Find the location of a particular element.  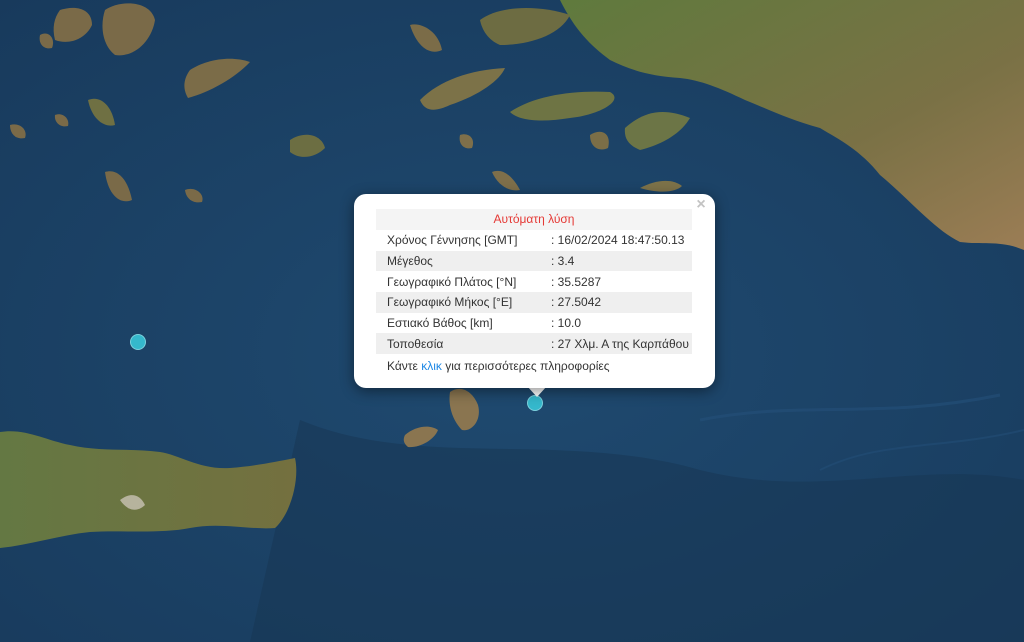

popup-title: Αυτόματη λύση is located at coordinates (534, 219).